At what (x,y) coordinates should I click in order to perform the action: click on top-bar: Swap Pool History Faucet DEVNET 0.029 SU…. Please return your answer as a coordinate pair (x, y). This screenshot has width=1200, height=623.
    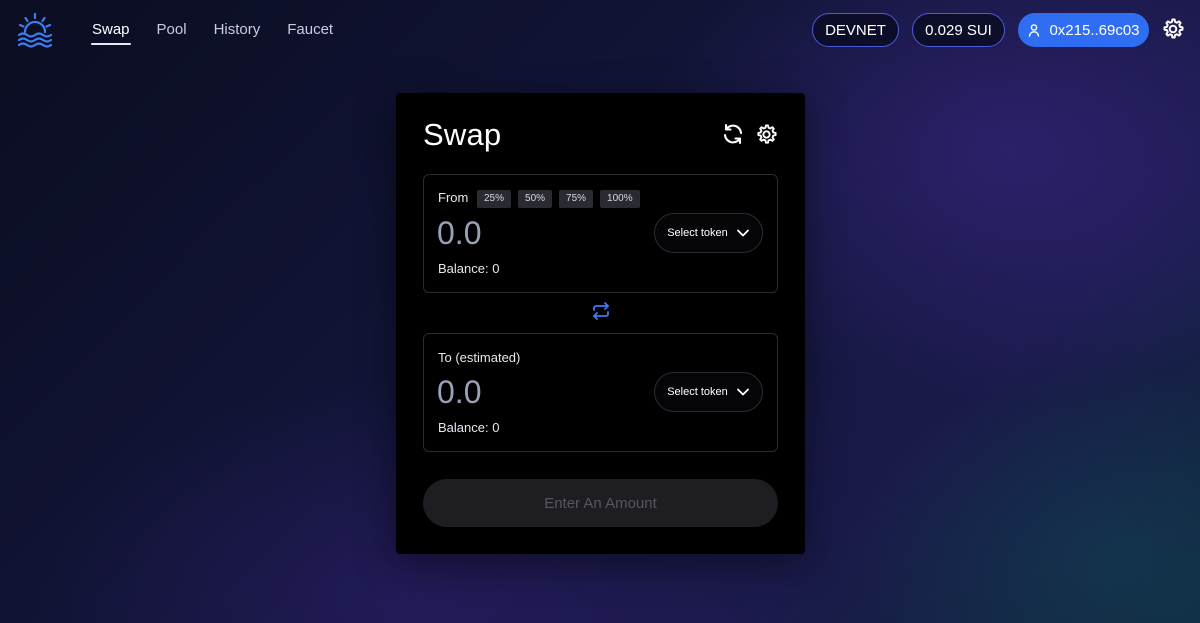
    Looking at the image, I should click on (600, 30).